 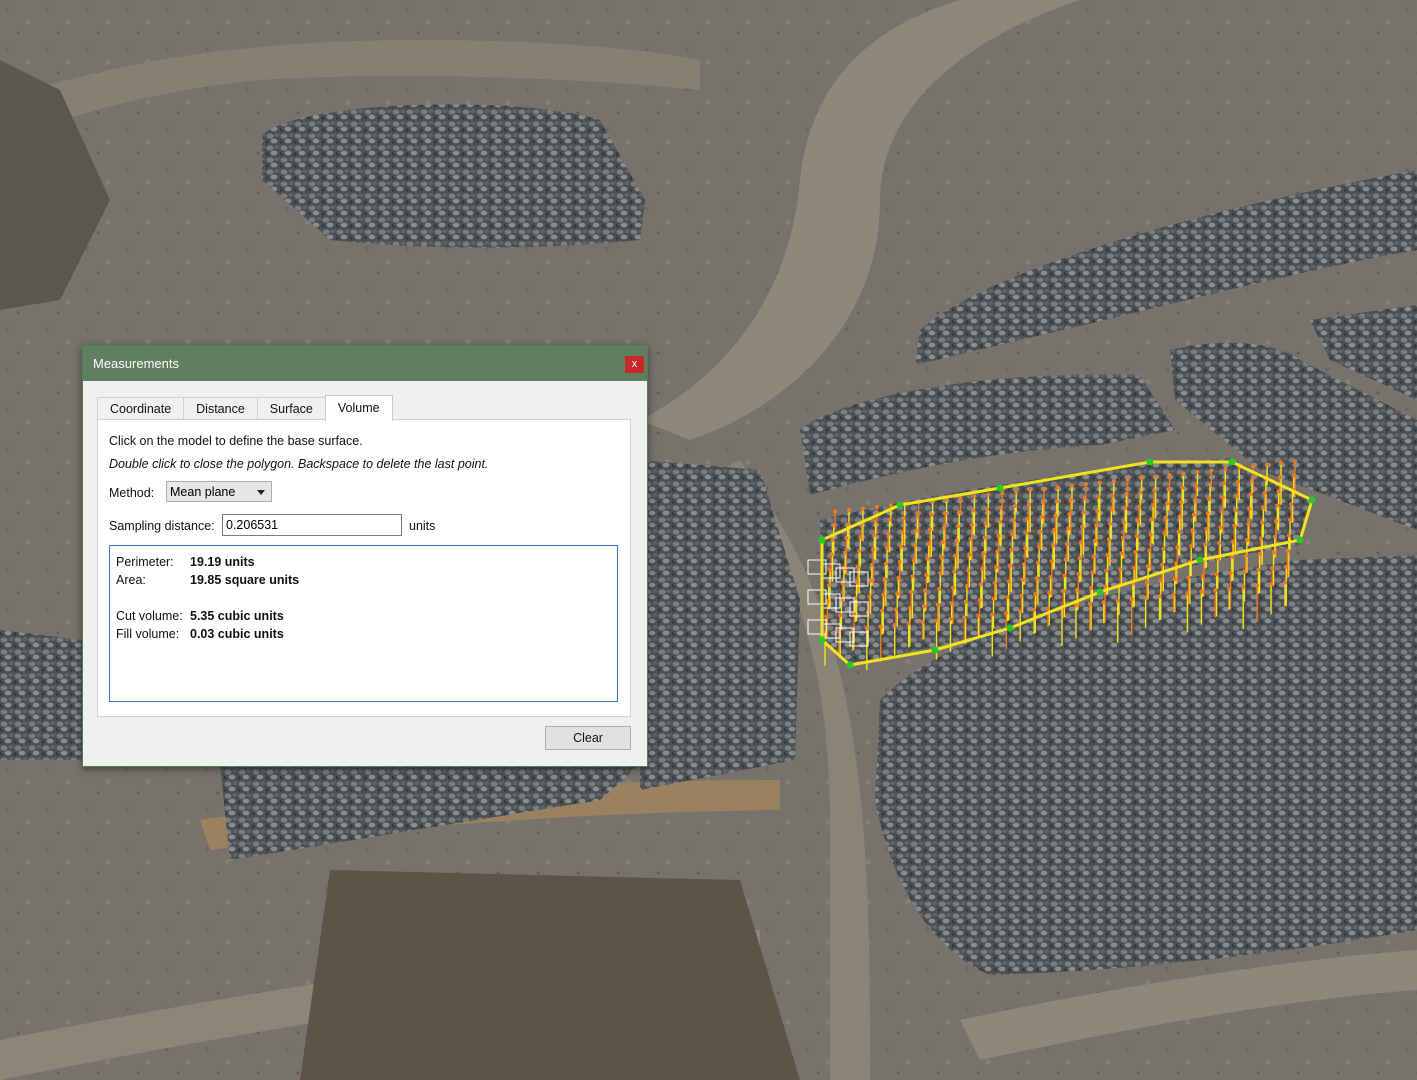 What do you see at coordinates (149, 616) in the screenshot?
I see `cut-volume-label: Cut volume:` at bounding box center [149, 616].